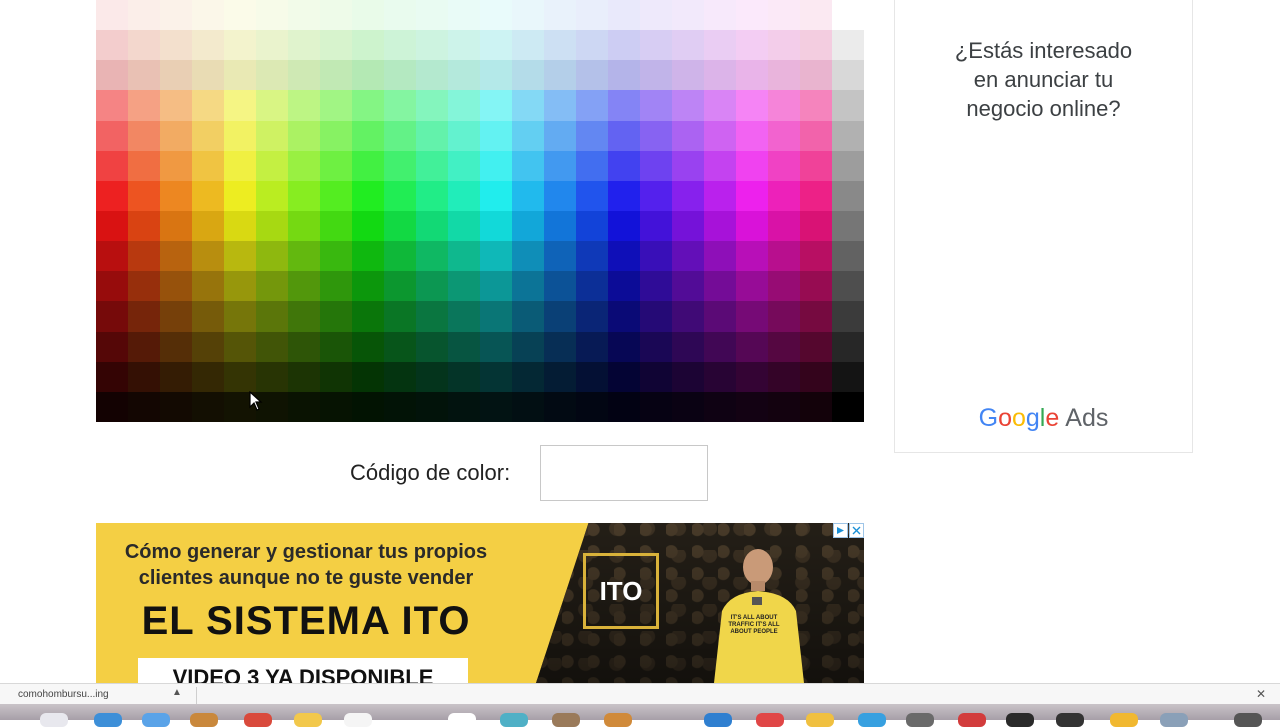 This screenshot has width=1280, height=727. I want to click on chevron-up-icon: ▲, so click(177, 692).